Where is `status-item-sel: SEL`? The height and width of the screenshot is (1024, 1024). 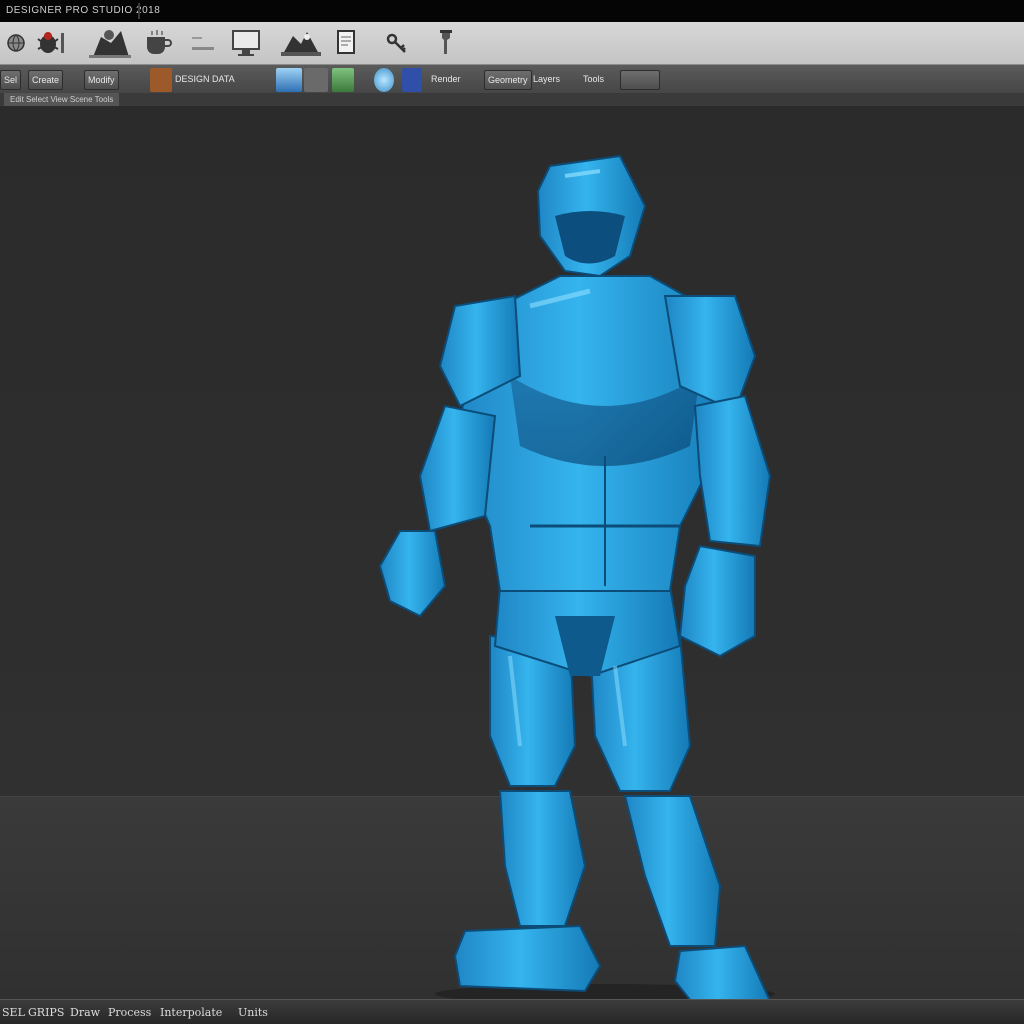
status-item-sel: SEL is located at coordinates (13, 1012).